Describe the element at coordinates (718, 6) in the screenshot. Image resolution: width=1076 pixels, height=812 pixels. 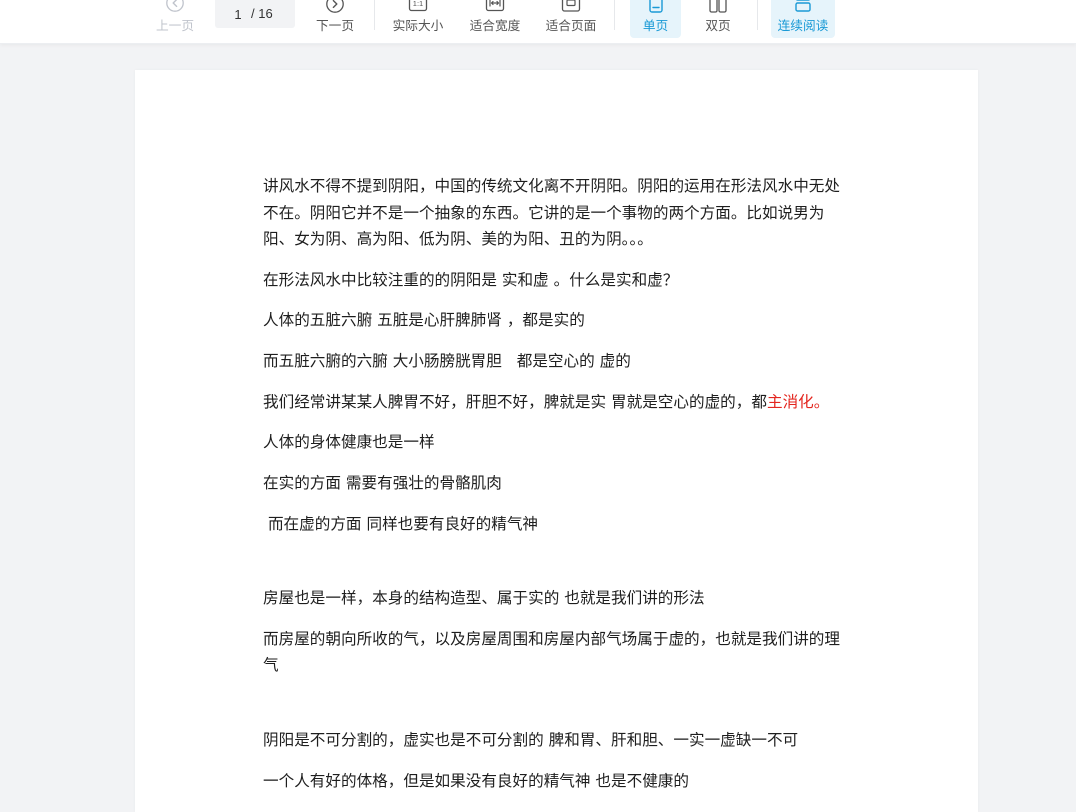
I see `double-page-icon` at that location.